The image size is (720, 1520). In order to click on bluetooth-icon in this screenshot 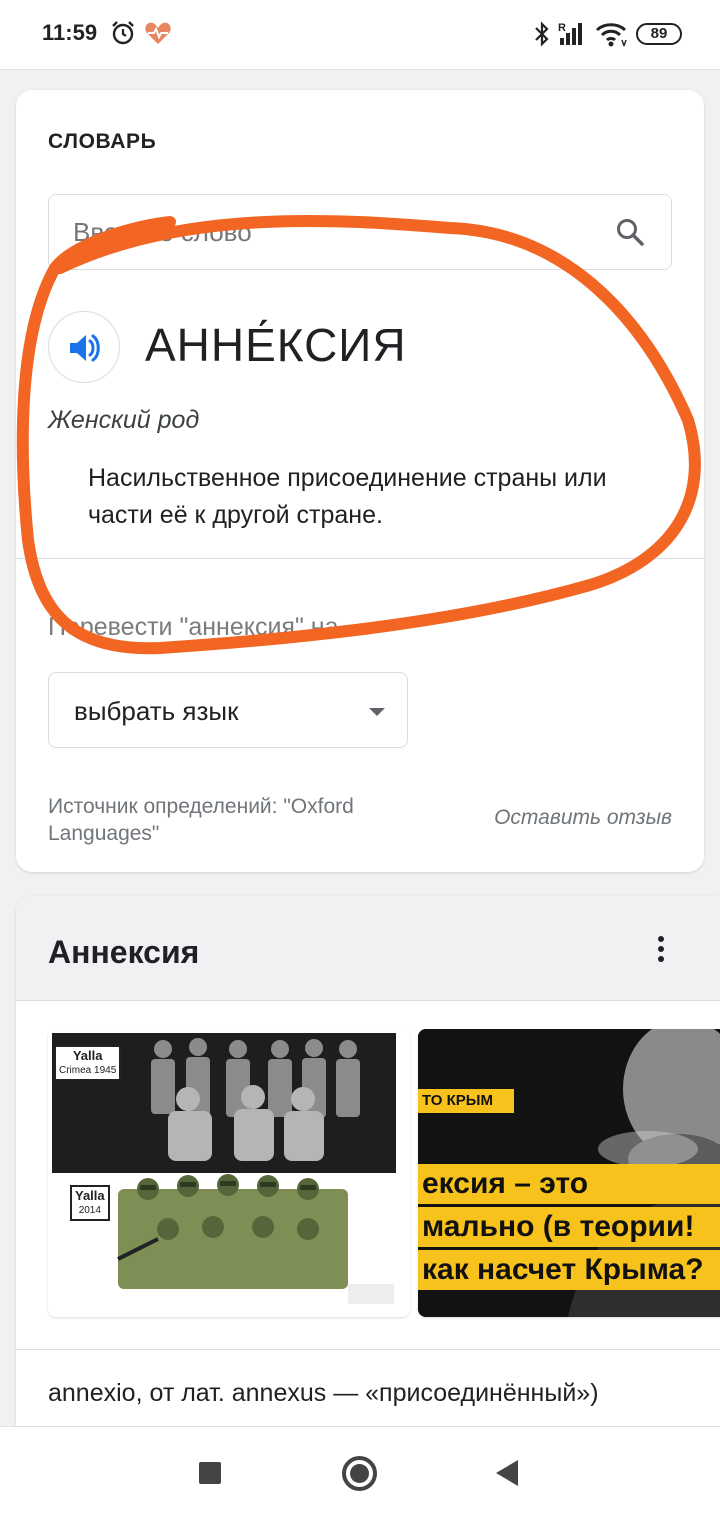, I will do `click(542, 34)`.